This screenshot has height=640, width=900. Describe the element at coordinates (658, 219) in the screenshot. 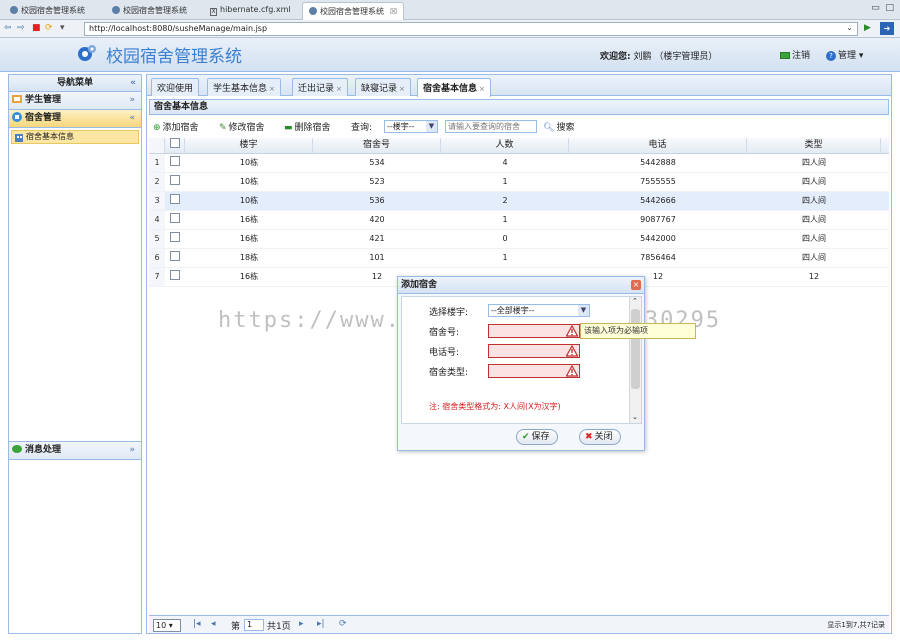

I see `cell-phone: 9087767` at that location.